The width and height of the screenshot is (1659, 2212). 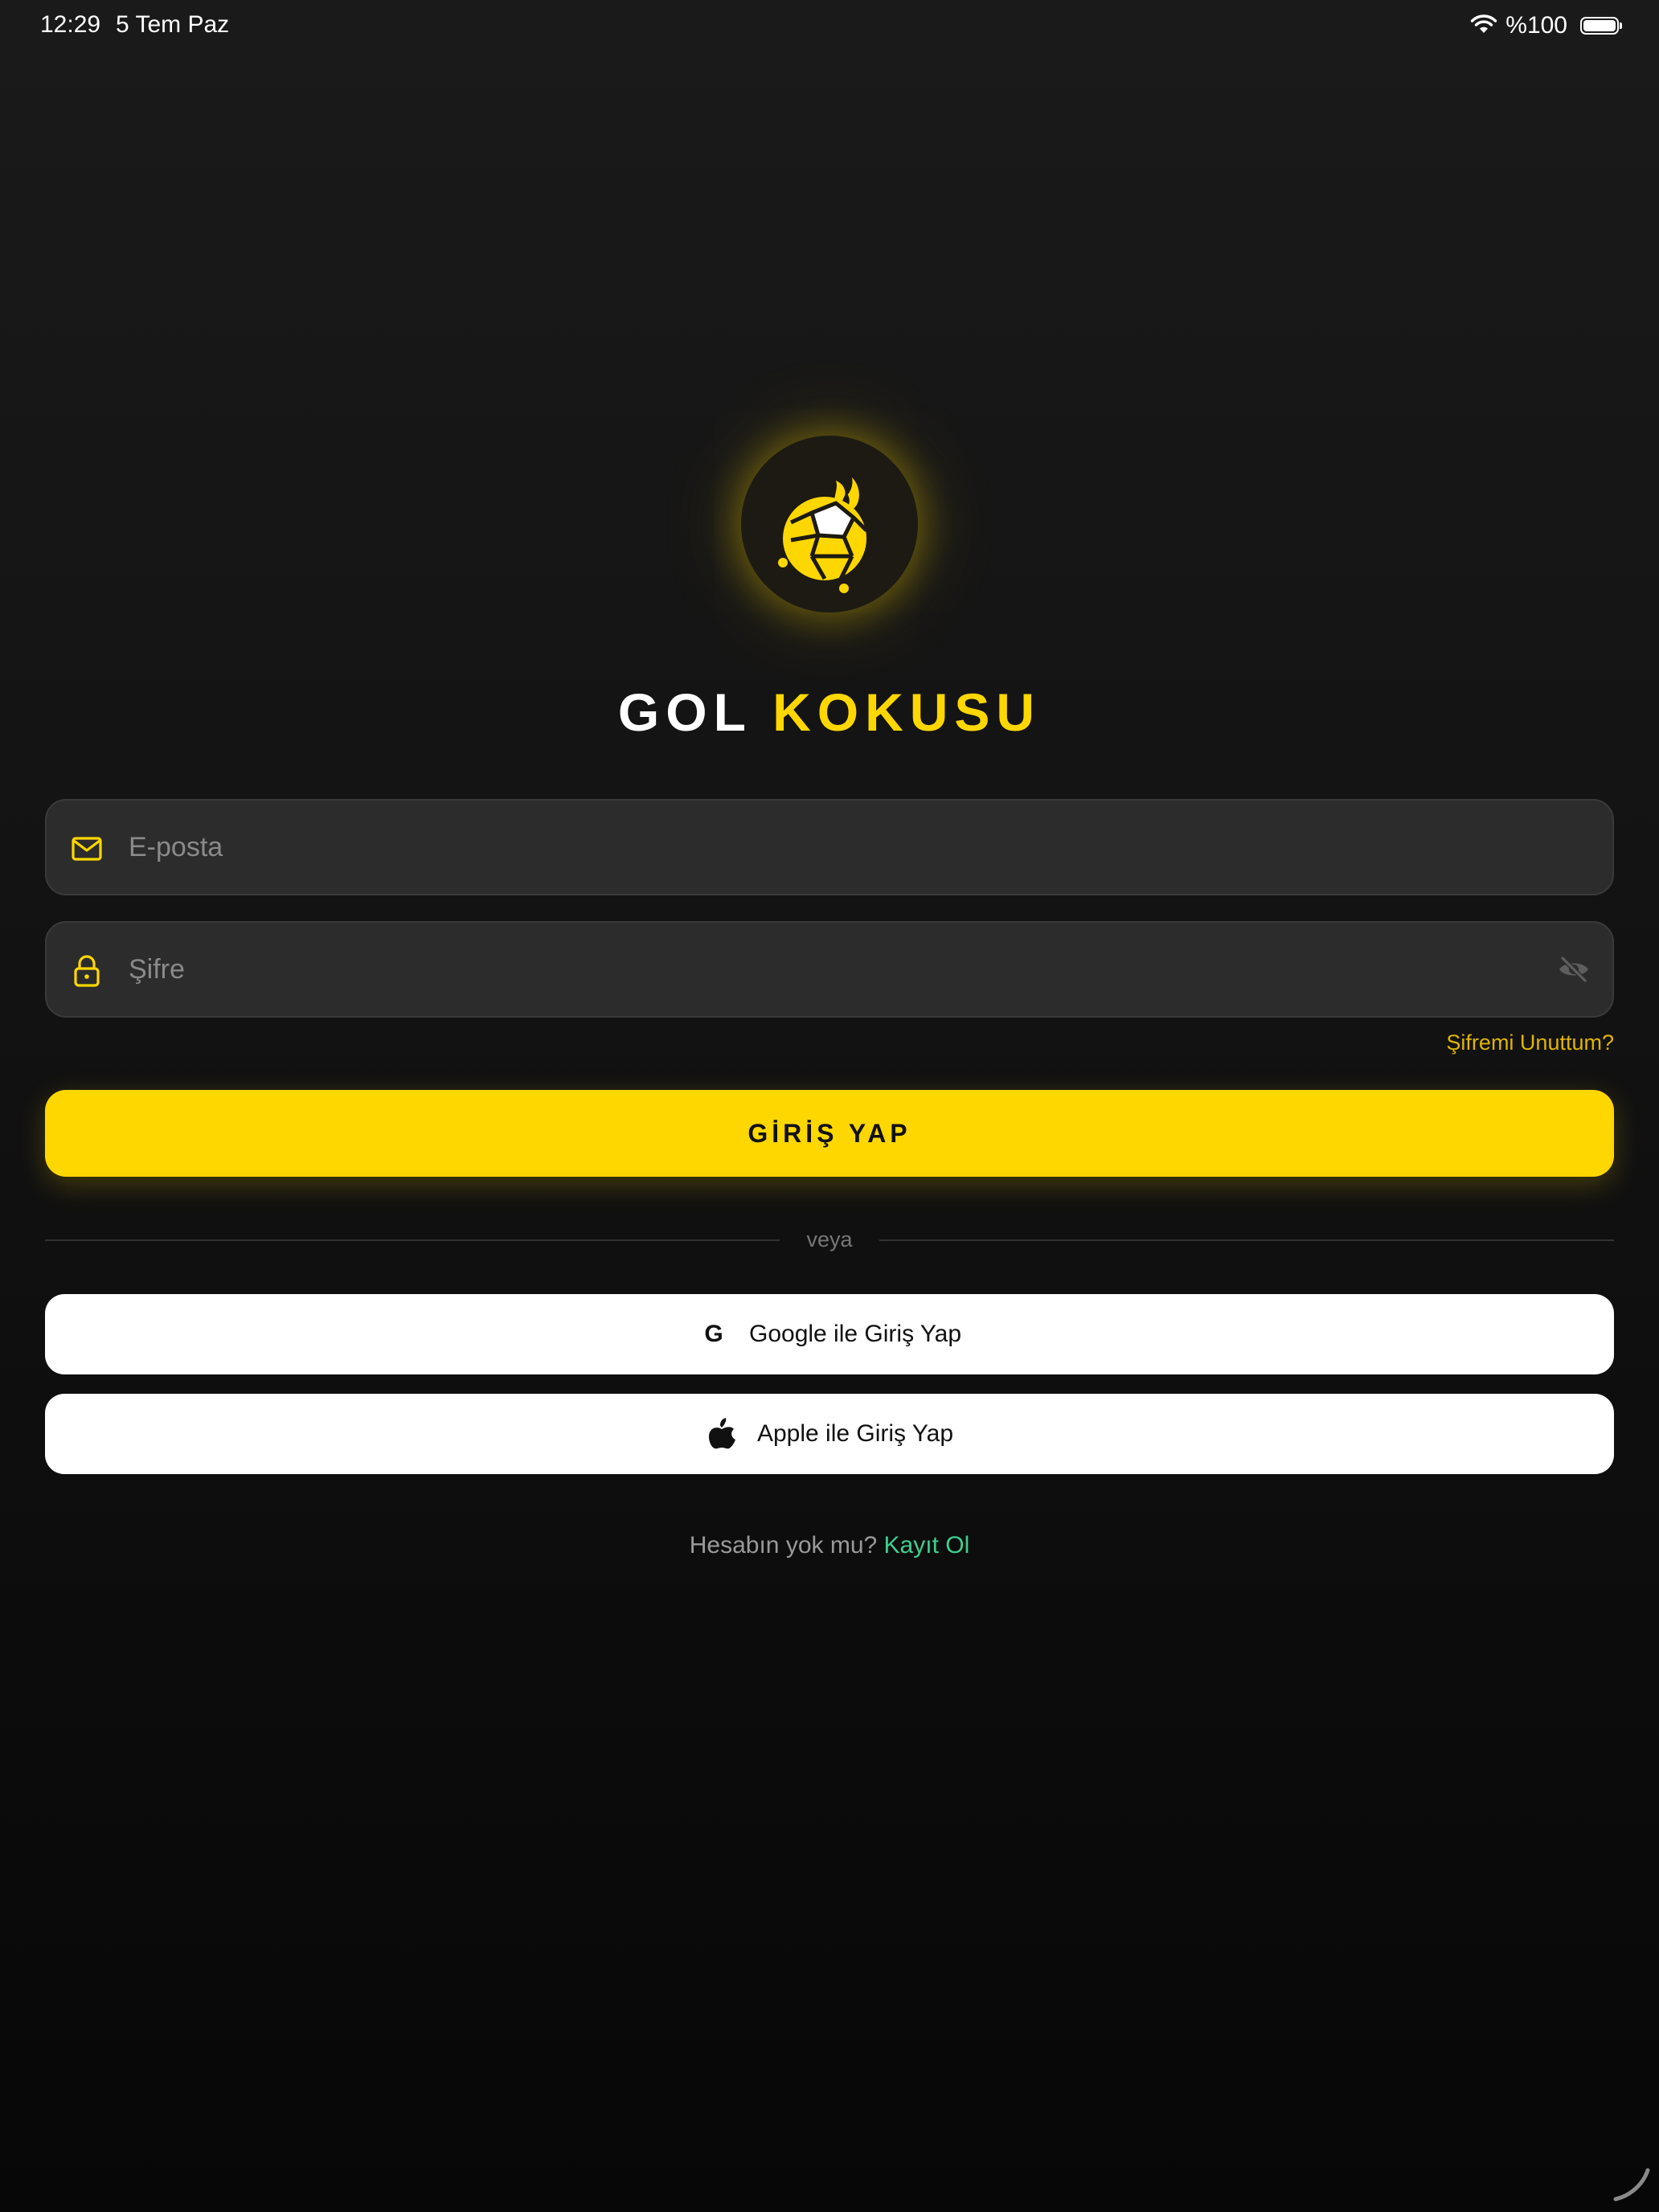 What do you see at coordinates (927, 1545) in the screenshot?
I see `signup-link: Kayıt Ol` at bounding box center [927, 1545].